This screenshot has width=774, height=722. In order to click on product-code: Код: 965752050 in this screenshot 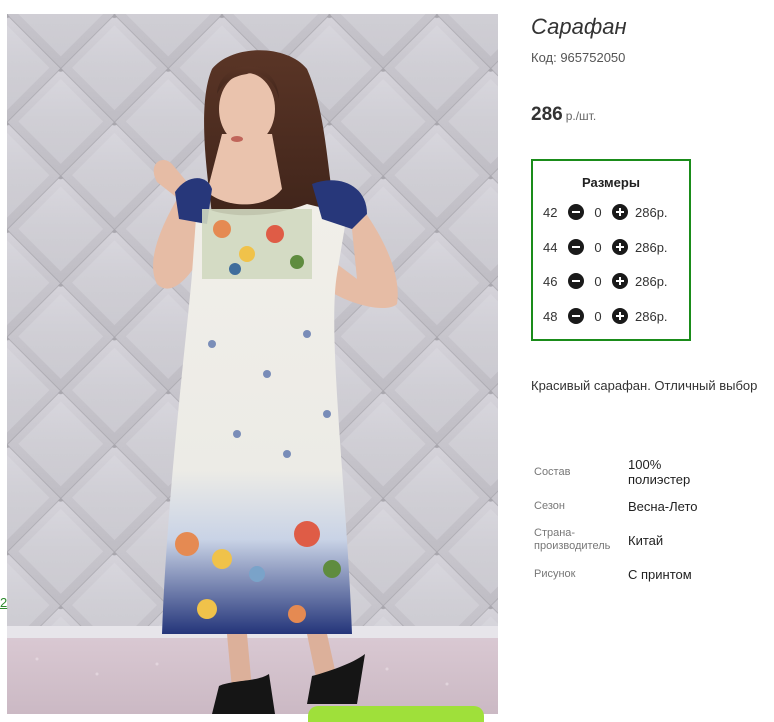, I will do `click(578, 57)`.